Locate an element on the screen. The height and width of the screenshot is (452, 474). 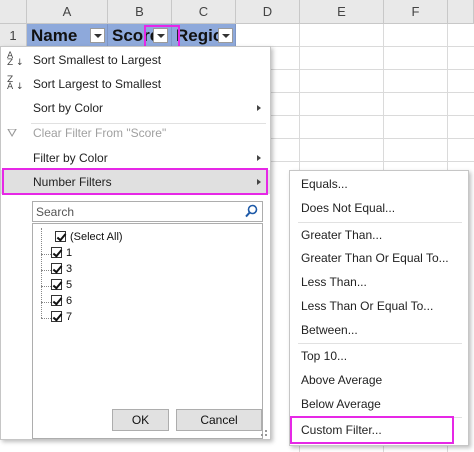
search-icon is located at coordinates (251, 211).